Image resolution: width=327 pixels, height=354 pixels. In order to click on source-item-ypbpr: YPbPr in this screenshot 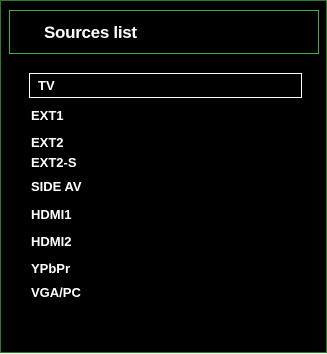, I will do `click(50, 269)`.